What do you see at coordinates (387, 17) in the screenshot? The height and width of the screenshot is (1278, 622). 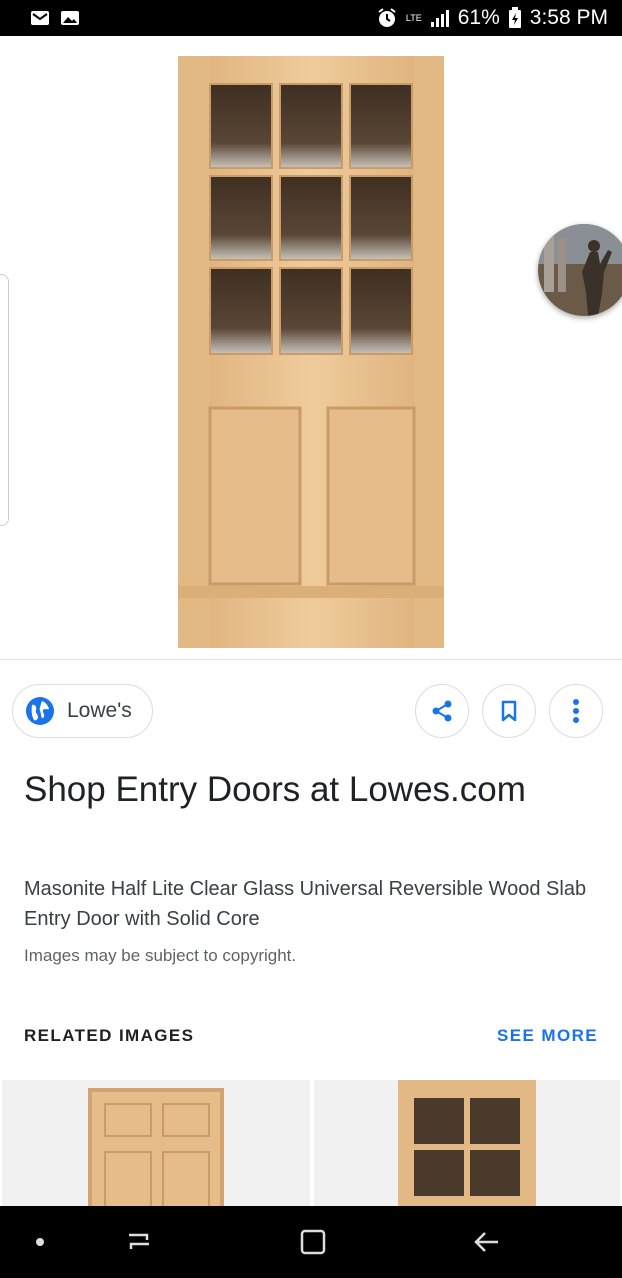 I see `alarm-icon` at bounding box center [387, 17].